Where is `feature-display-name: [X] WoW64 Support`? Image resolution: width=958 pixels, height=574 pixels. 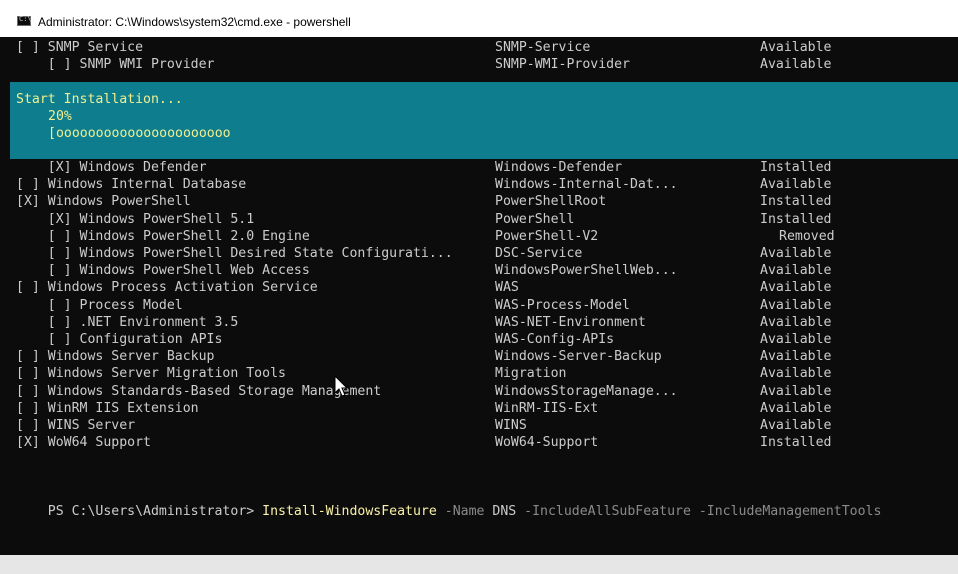
feature-display-name: [X] WoW64 Support is located at coordinates (83, 443).